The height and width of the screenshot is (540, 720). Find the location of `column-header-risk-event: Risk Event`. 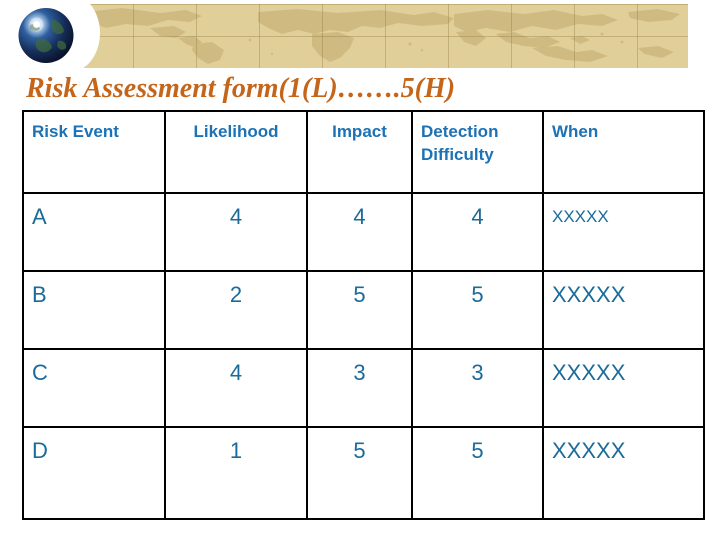

column-header-risk-event: Risk Event is located at coordinates (94, 152).